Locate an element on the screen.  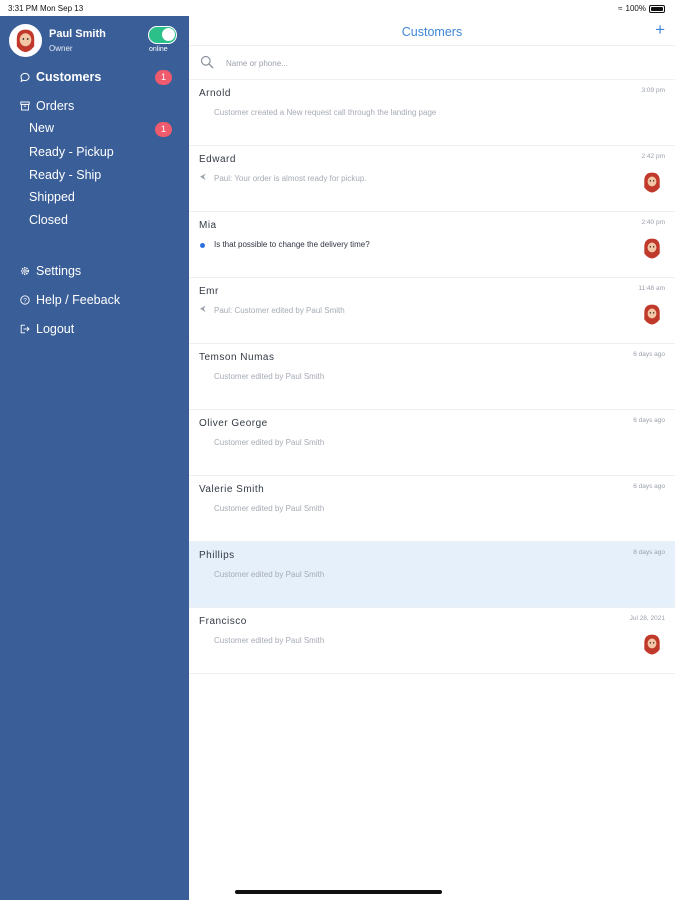
sidebar-item-orders: Orders is located at coordinates (47, 106).